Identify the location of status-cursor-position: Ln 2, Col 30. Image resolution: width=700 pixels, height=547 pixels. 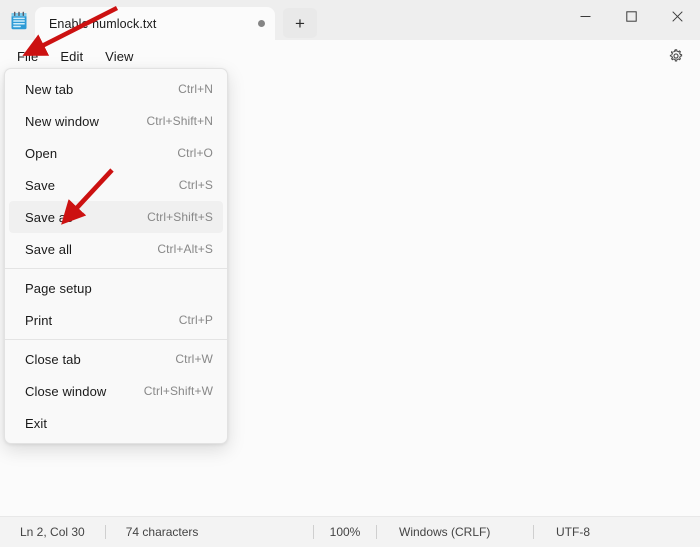
(42, 532).